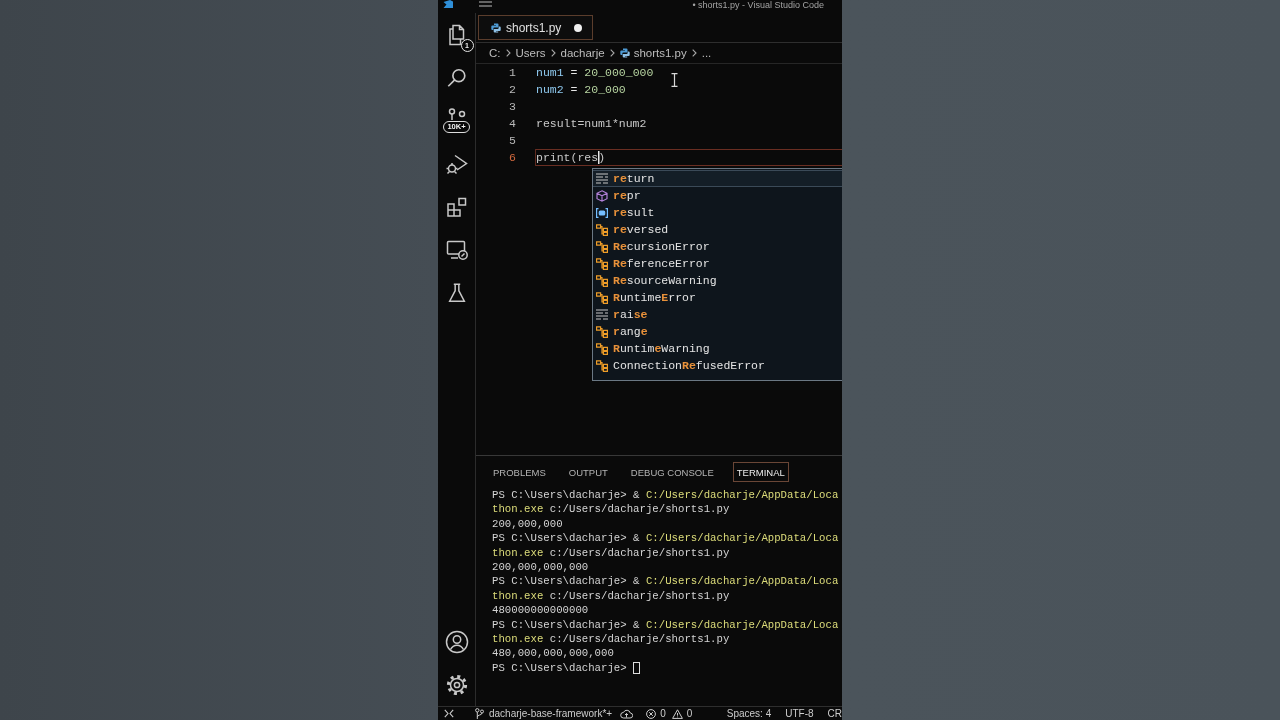  I want to click on branch-name: dacharje-base-framework*+, so click(551, 713).